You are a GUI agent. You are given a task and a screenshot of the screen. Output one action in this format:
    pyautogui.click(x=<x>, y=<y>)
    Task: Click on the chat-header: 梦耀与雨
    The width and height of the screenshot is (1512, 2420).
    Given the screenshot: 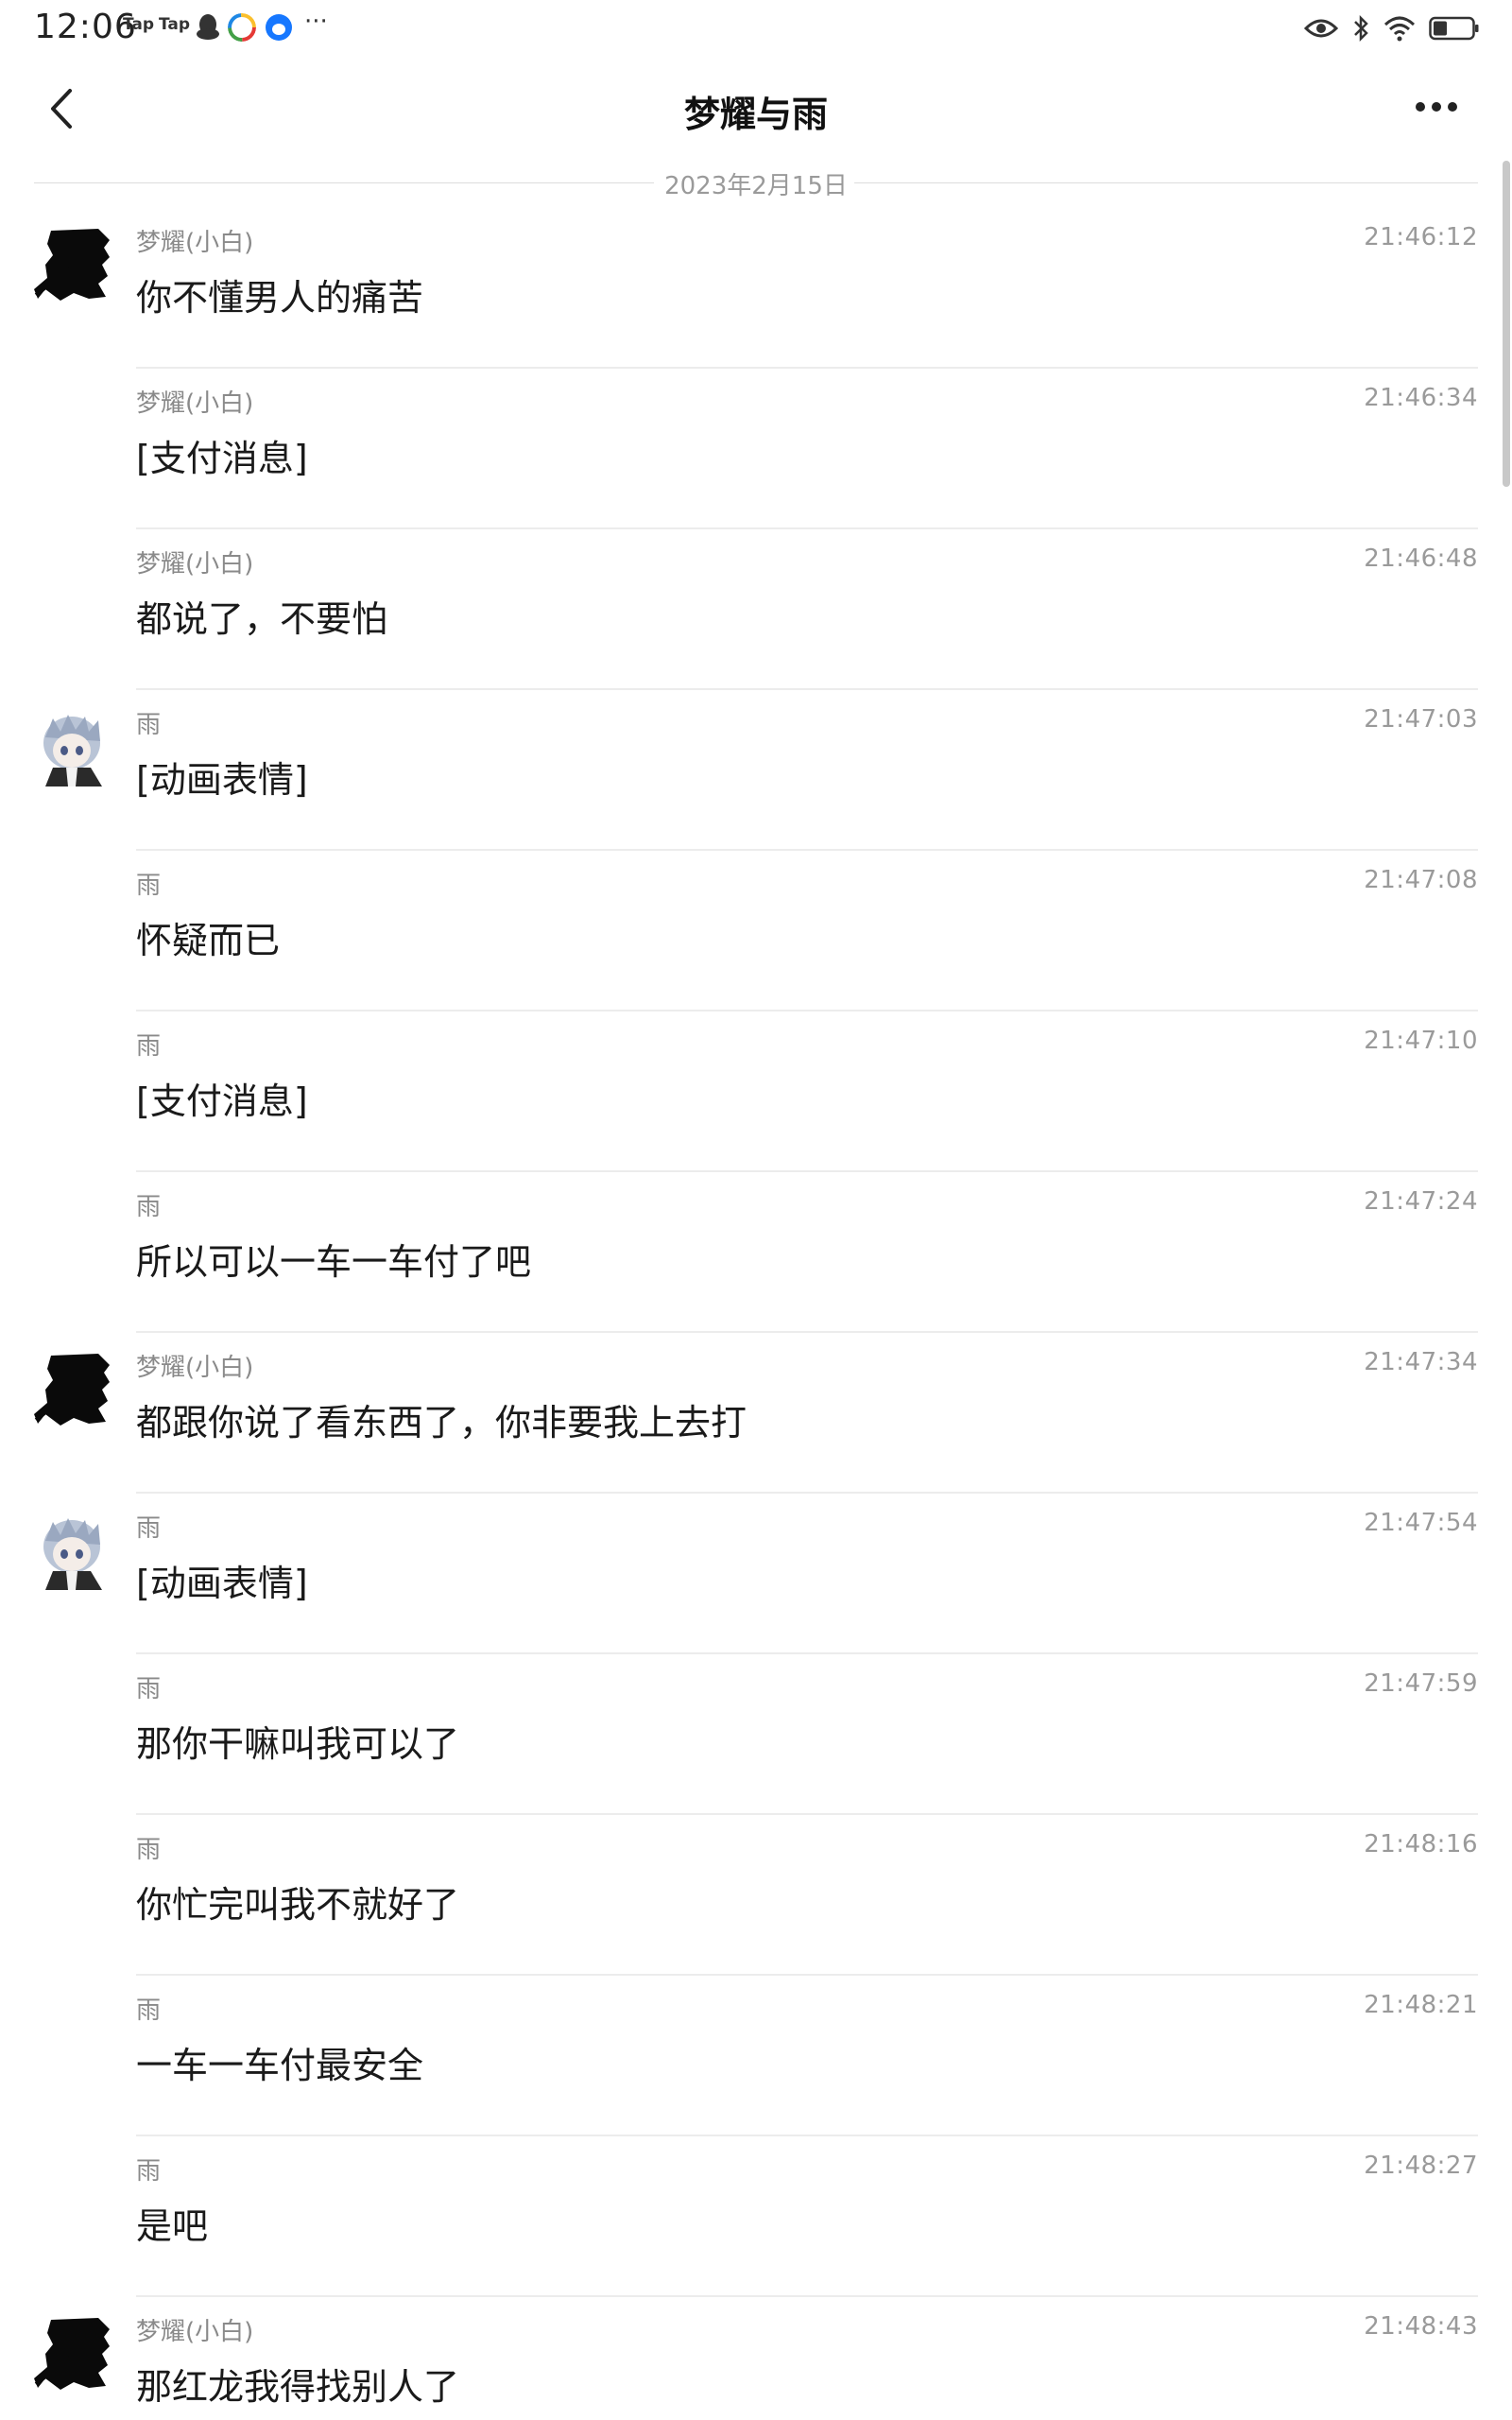 What is the action you would take?
    pyautogui.click(x=756, y=109)
    